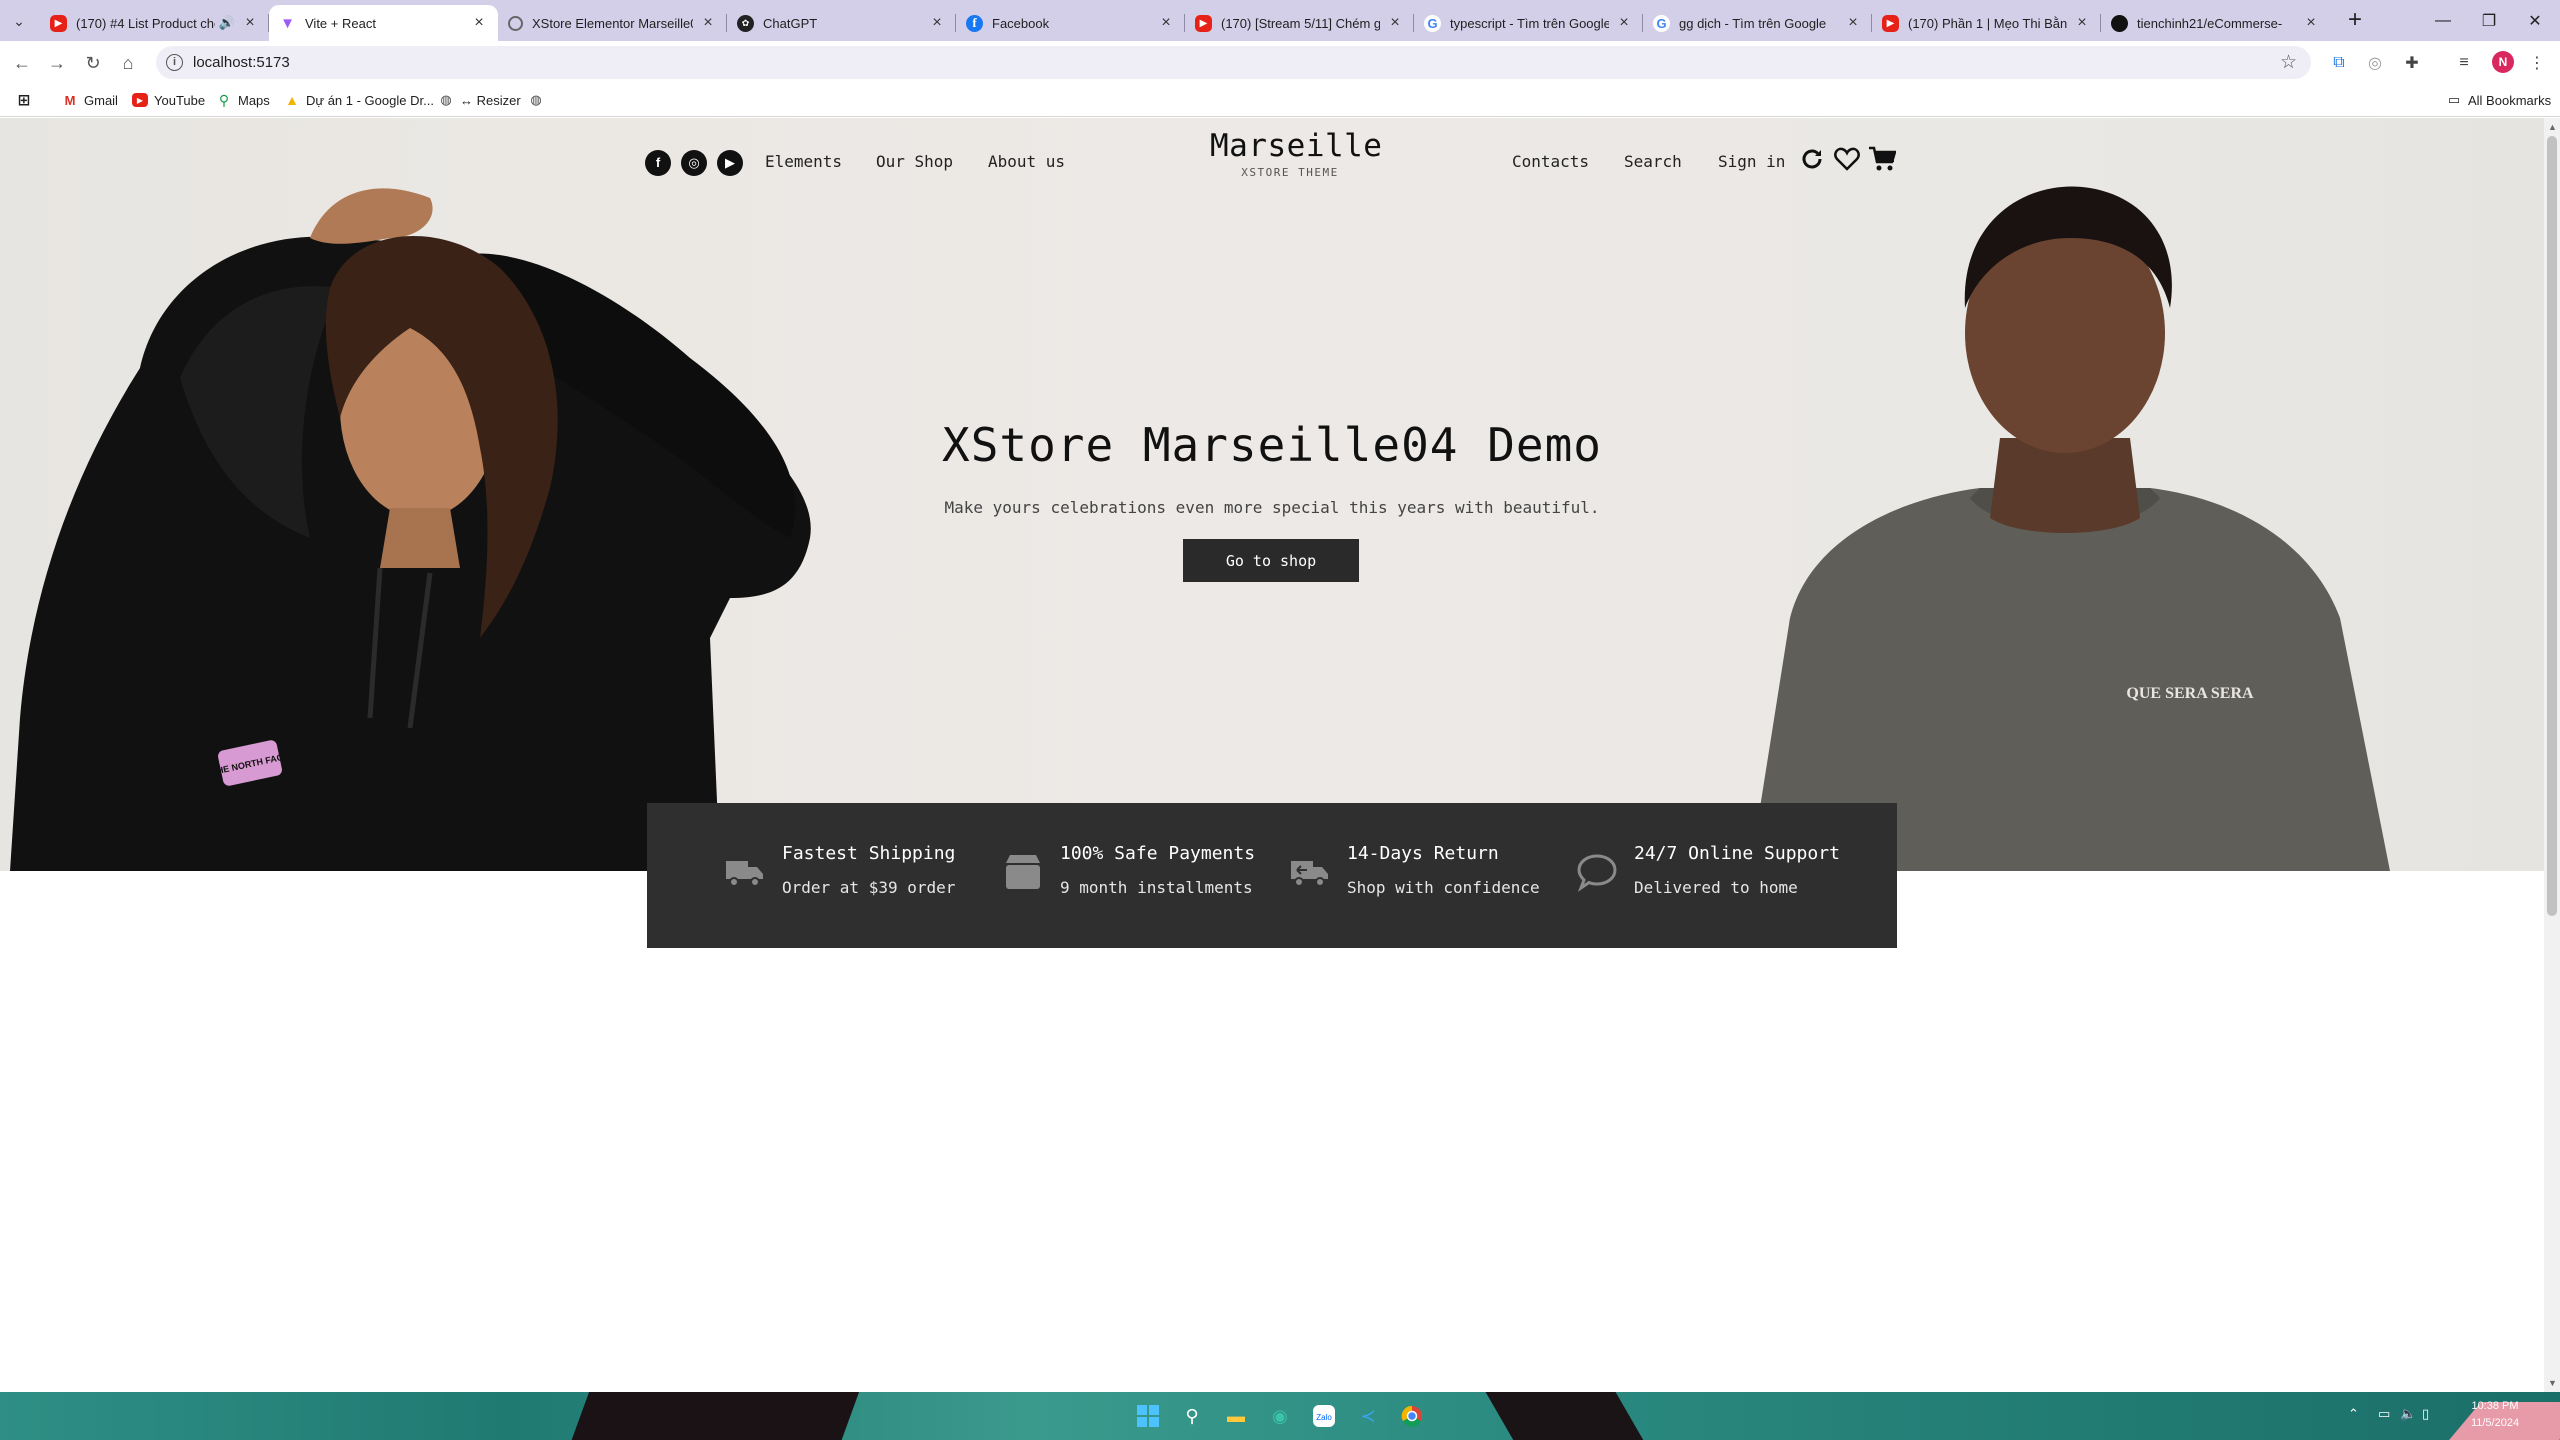 The height and width of the screenshot is (1440, 2560). I want to click on scroll-up-arrow-icon: ▲, so click(2552, 127).